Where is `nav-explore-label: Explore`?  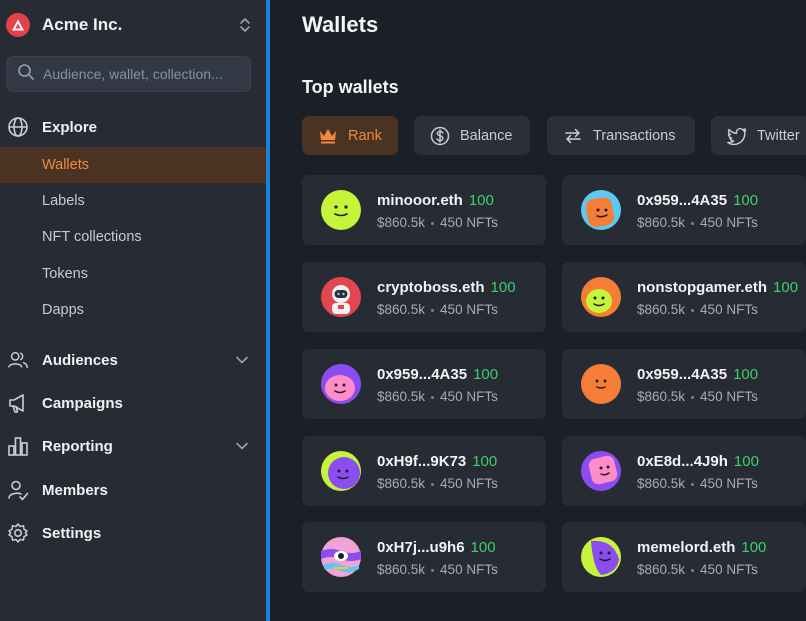
nav-explore-label: Explore is located at coordinates (70, 127).